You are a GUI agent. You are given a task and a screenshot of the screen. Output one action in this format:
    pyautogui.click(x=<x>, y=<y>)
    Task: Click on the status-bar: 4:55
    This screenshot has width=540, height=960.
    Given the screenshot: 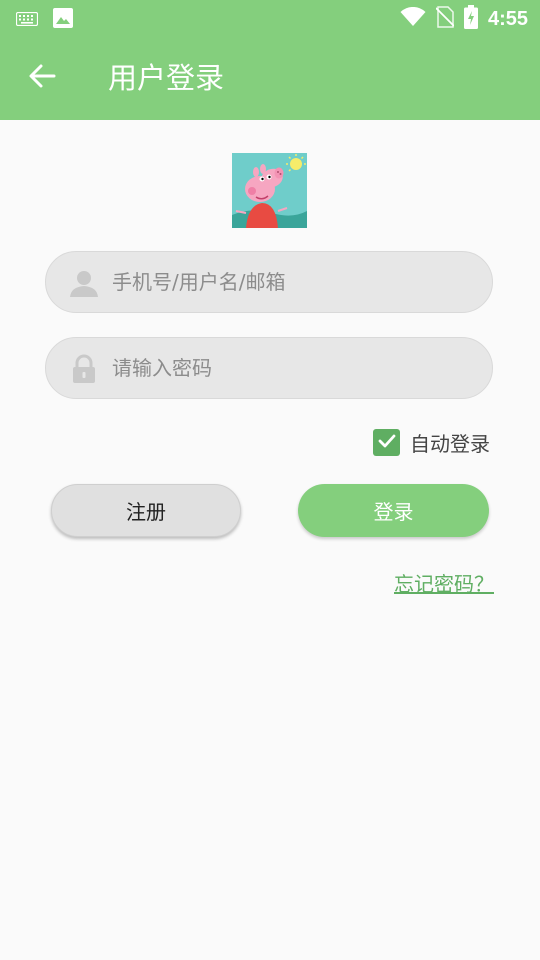 What is the action you would take?
    pyautogui.click(x=270, y=18)
    